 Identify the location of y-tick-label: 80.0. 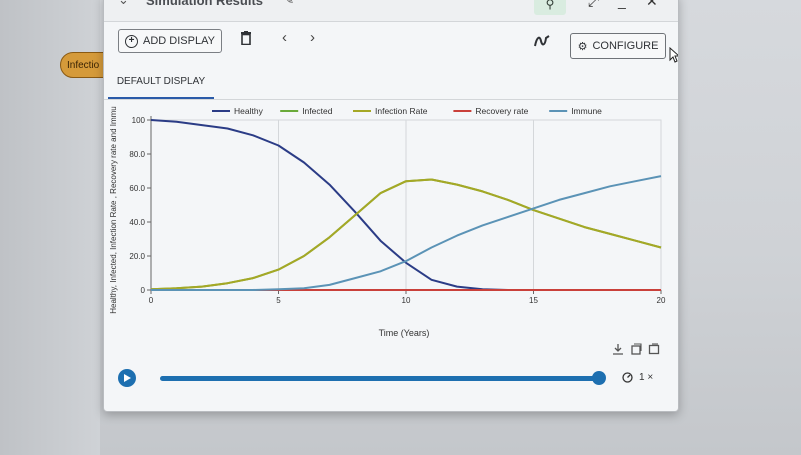
(137, 154).